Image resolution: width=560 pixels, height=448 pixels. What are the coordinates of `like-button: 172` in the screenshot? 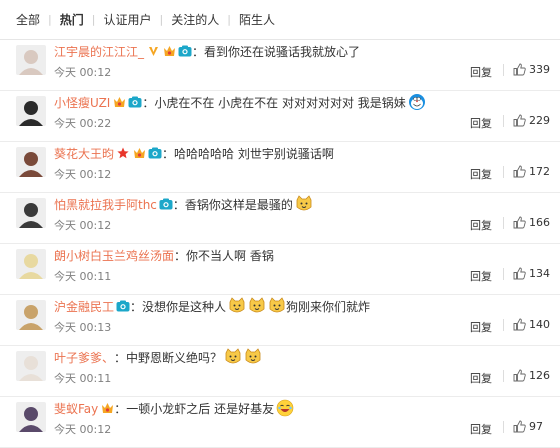 It's located at (531, 171).